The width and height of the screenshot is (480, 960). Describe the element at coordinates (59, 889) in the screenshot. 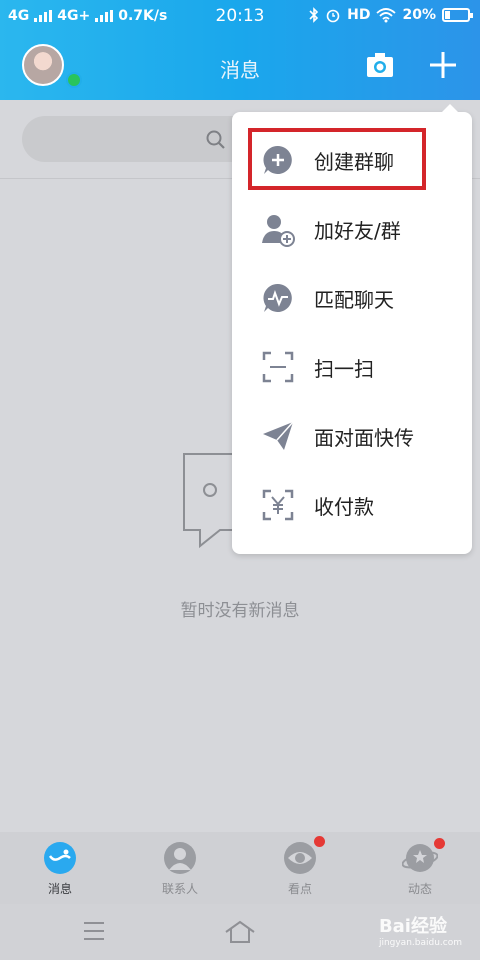

I see `tab-label: 消息` at that location.